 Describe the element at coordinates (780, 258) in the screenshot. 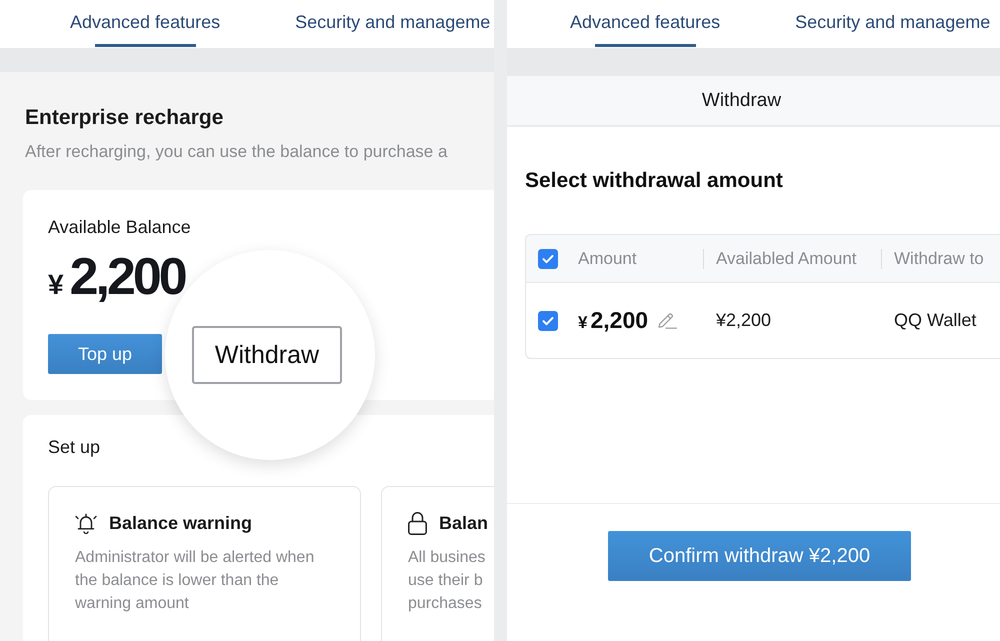

I see `column-header: Availabled Amount` at that location.